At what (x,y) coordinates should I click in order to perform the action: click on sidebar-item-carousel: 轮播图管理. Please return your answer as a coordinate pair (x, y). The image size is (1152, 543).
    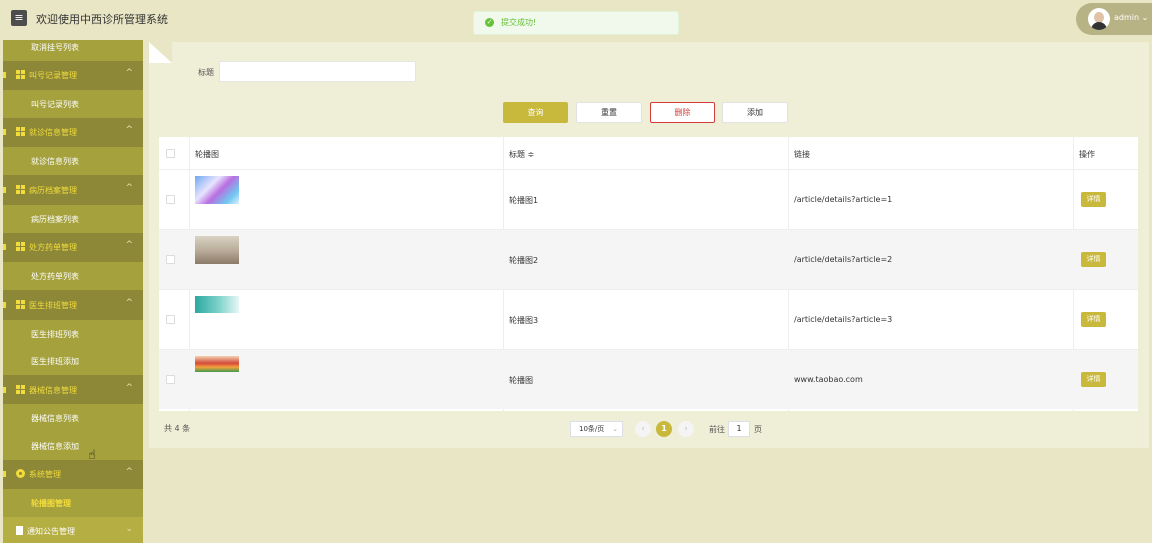
    Looking at the image, I should click on (73, 503).